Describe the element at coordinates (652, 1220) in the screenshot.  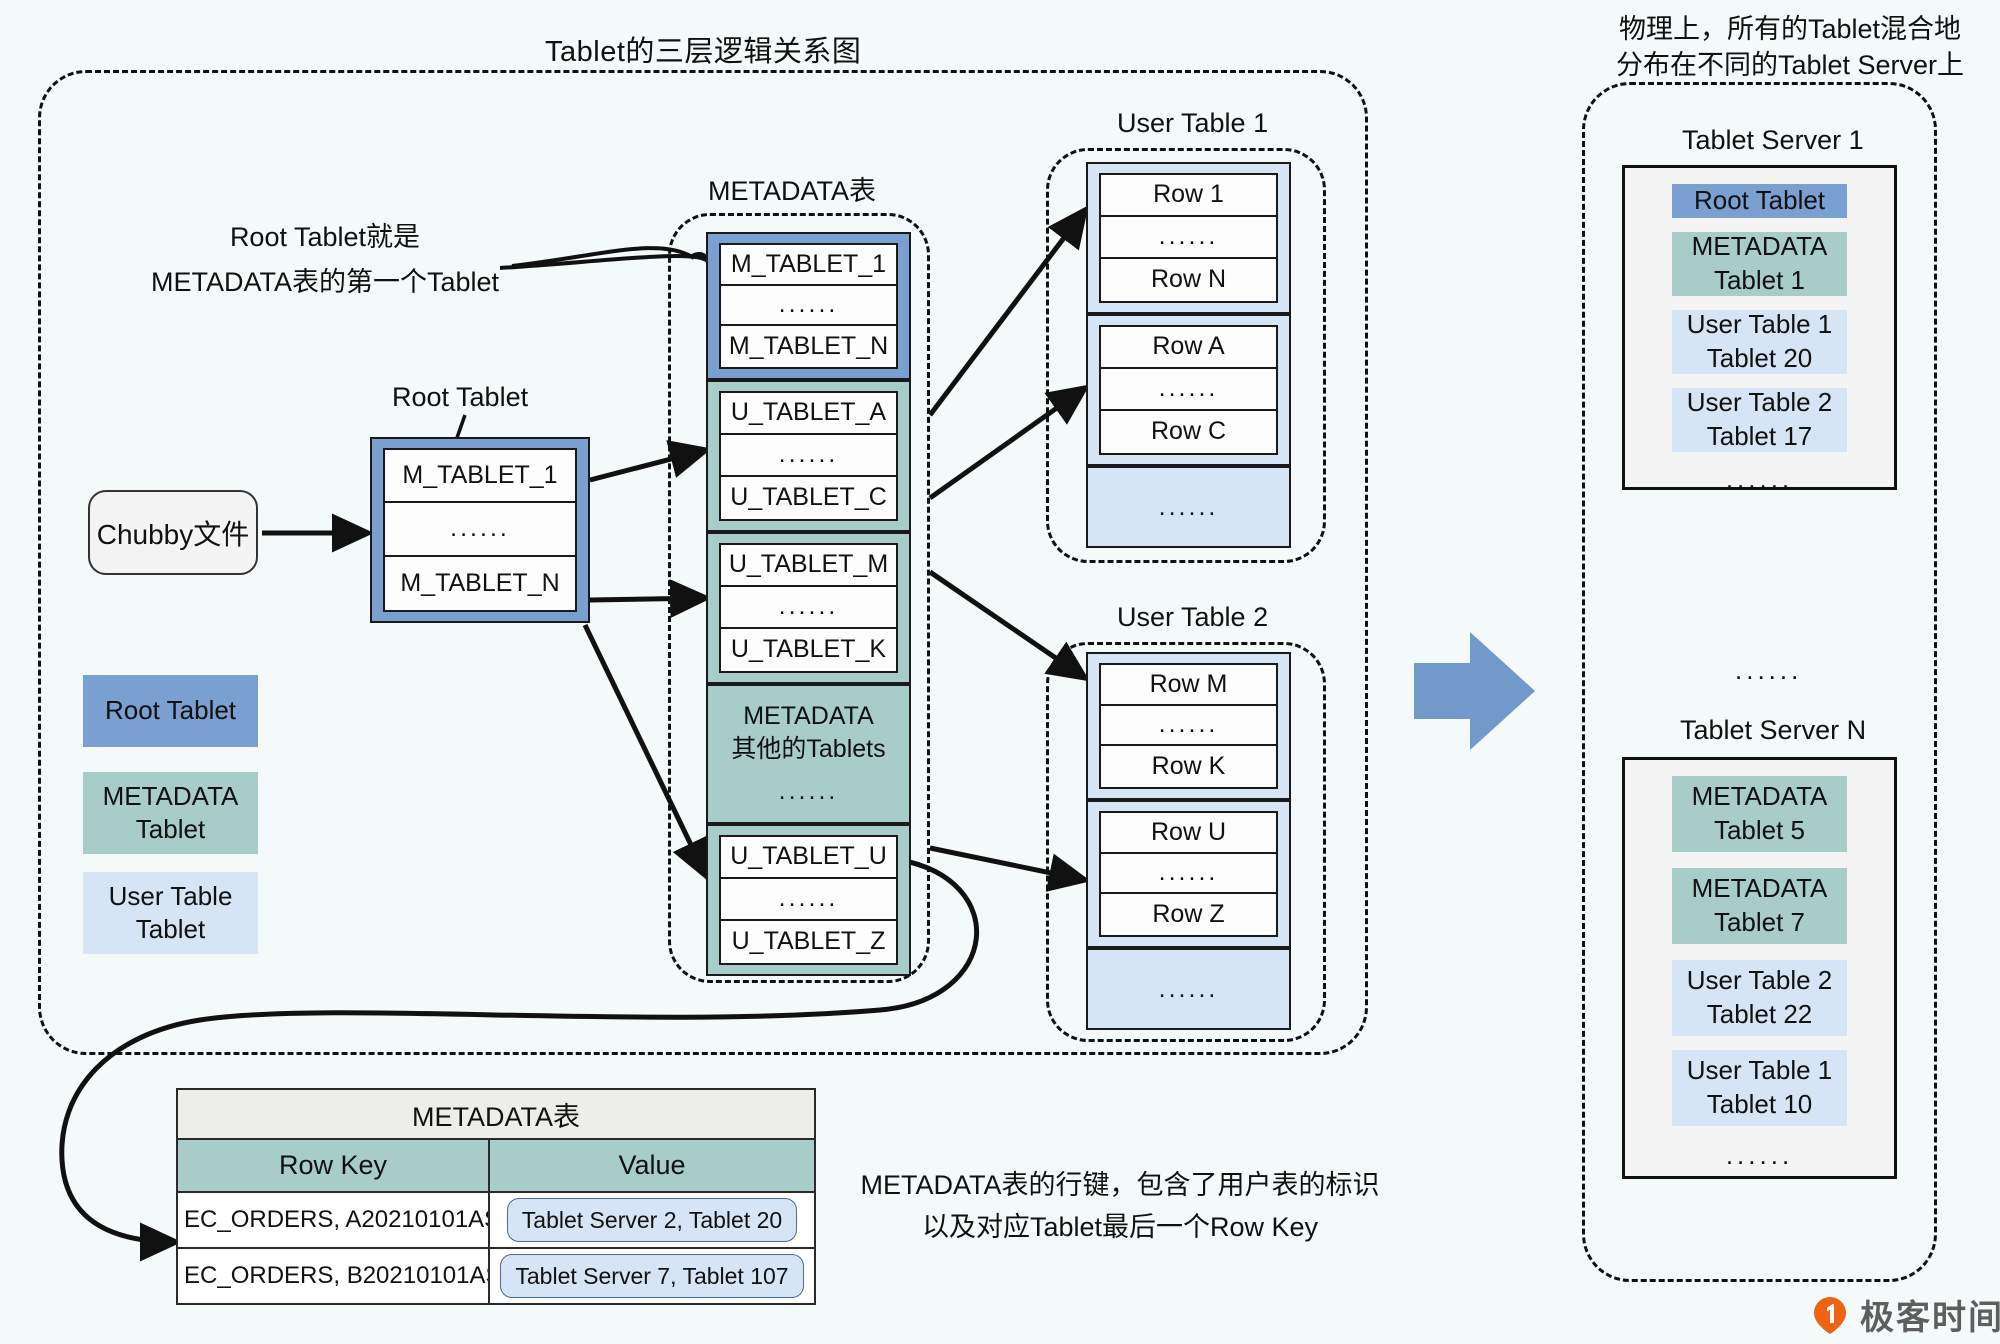
I see `bottom-table-row-1-value-pill: Tablet Server 2, Tablet 20` at that location.